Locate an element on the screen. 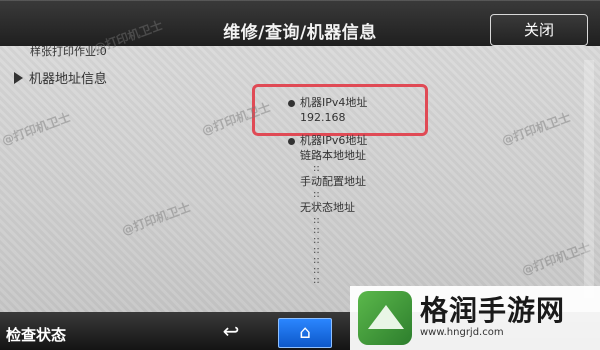 The height and width of the screenshot is (350, 600). brand-logo-icon is located at coordinates (385, 318).